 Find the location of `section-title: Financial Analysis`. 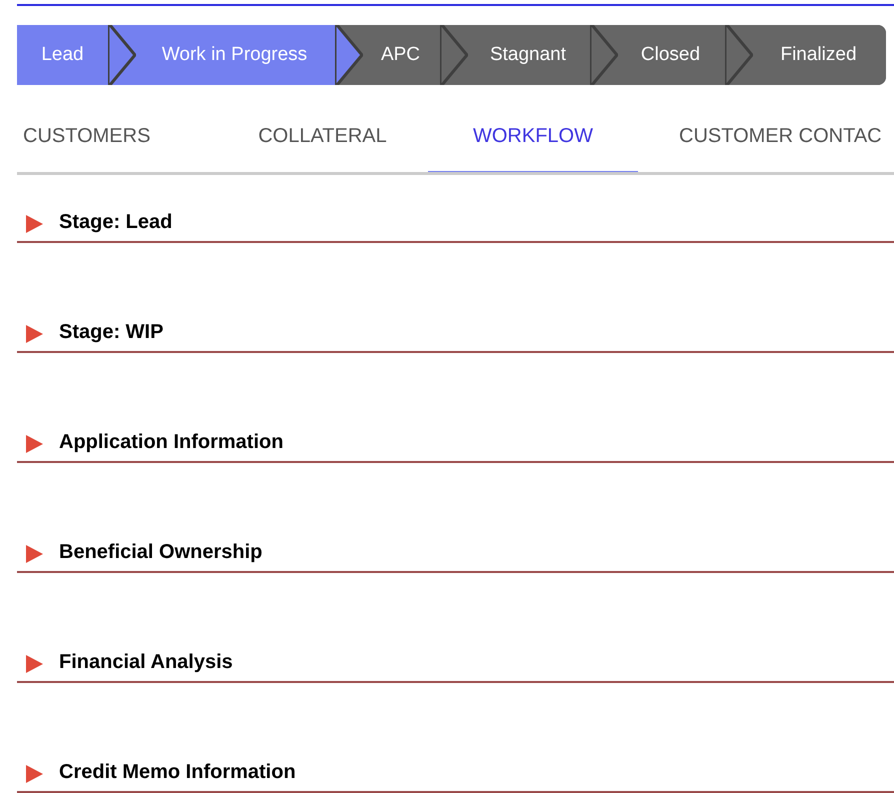

section-title: Financial Analysis is located at coordinates (146, 662).